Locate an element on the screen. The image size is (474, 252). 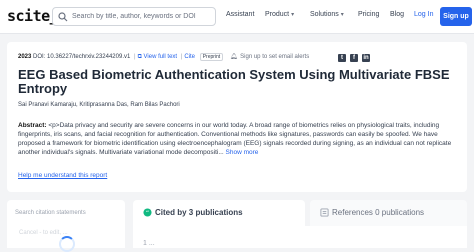
paper-doi: DOI: 10.36227/techrxiv.23244209.v1 is located at coordinates (82, 57).